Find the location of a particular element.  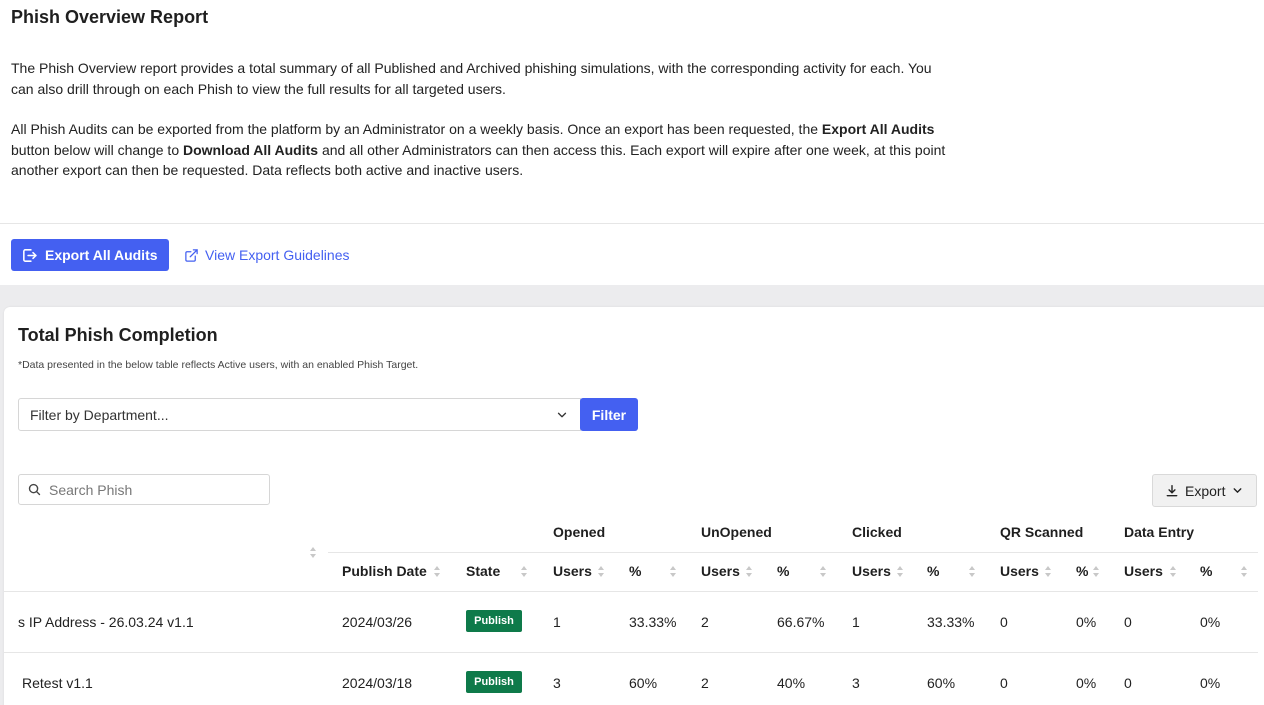

view-export-guidelines-label: View Export Guidelines is located at coordinates (277, 255).